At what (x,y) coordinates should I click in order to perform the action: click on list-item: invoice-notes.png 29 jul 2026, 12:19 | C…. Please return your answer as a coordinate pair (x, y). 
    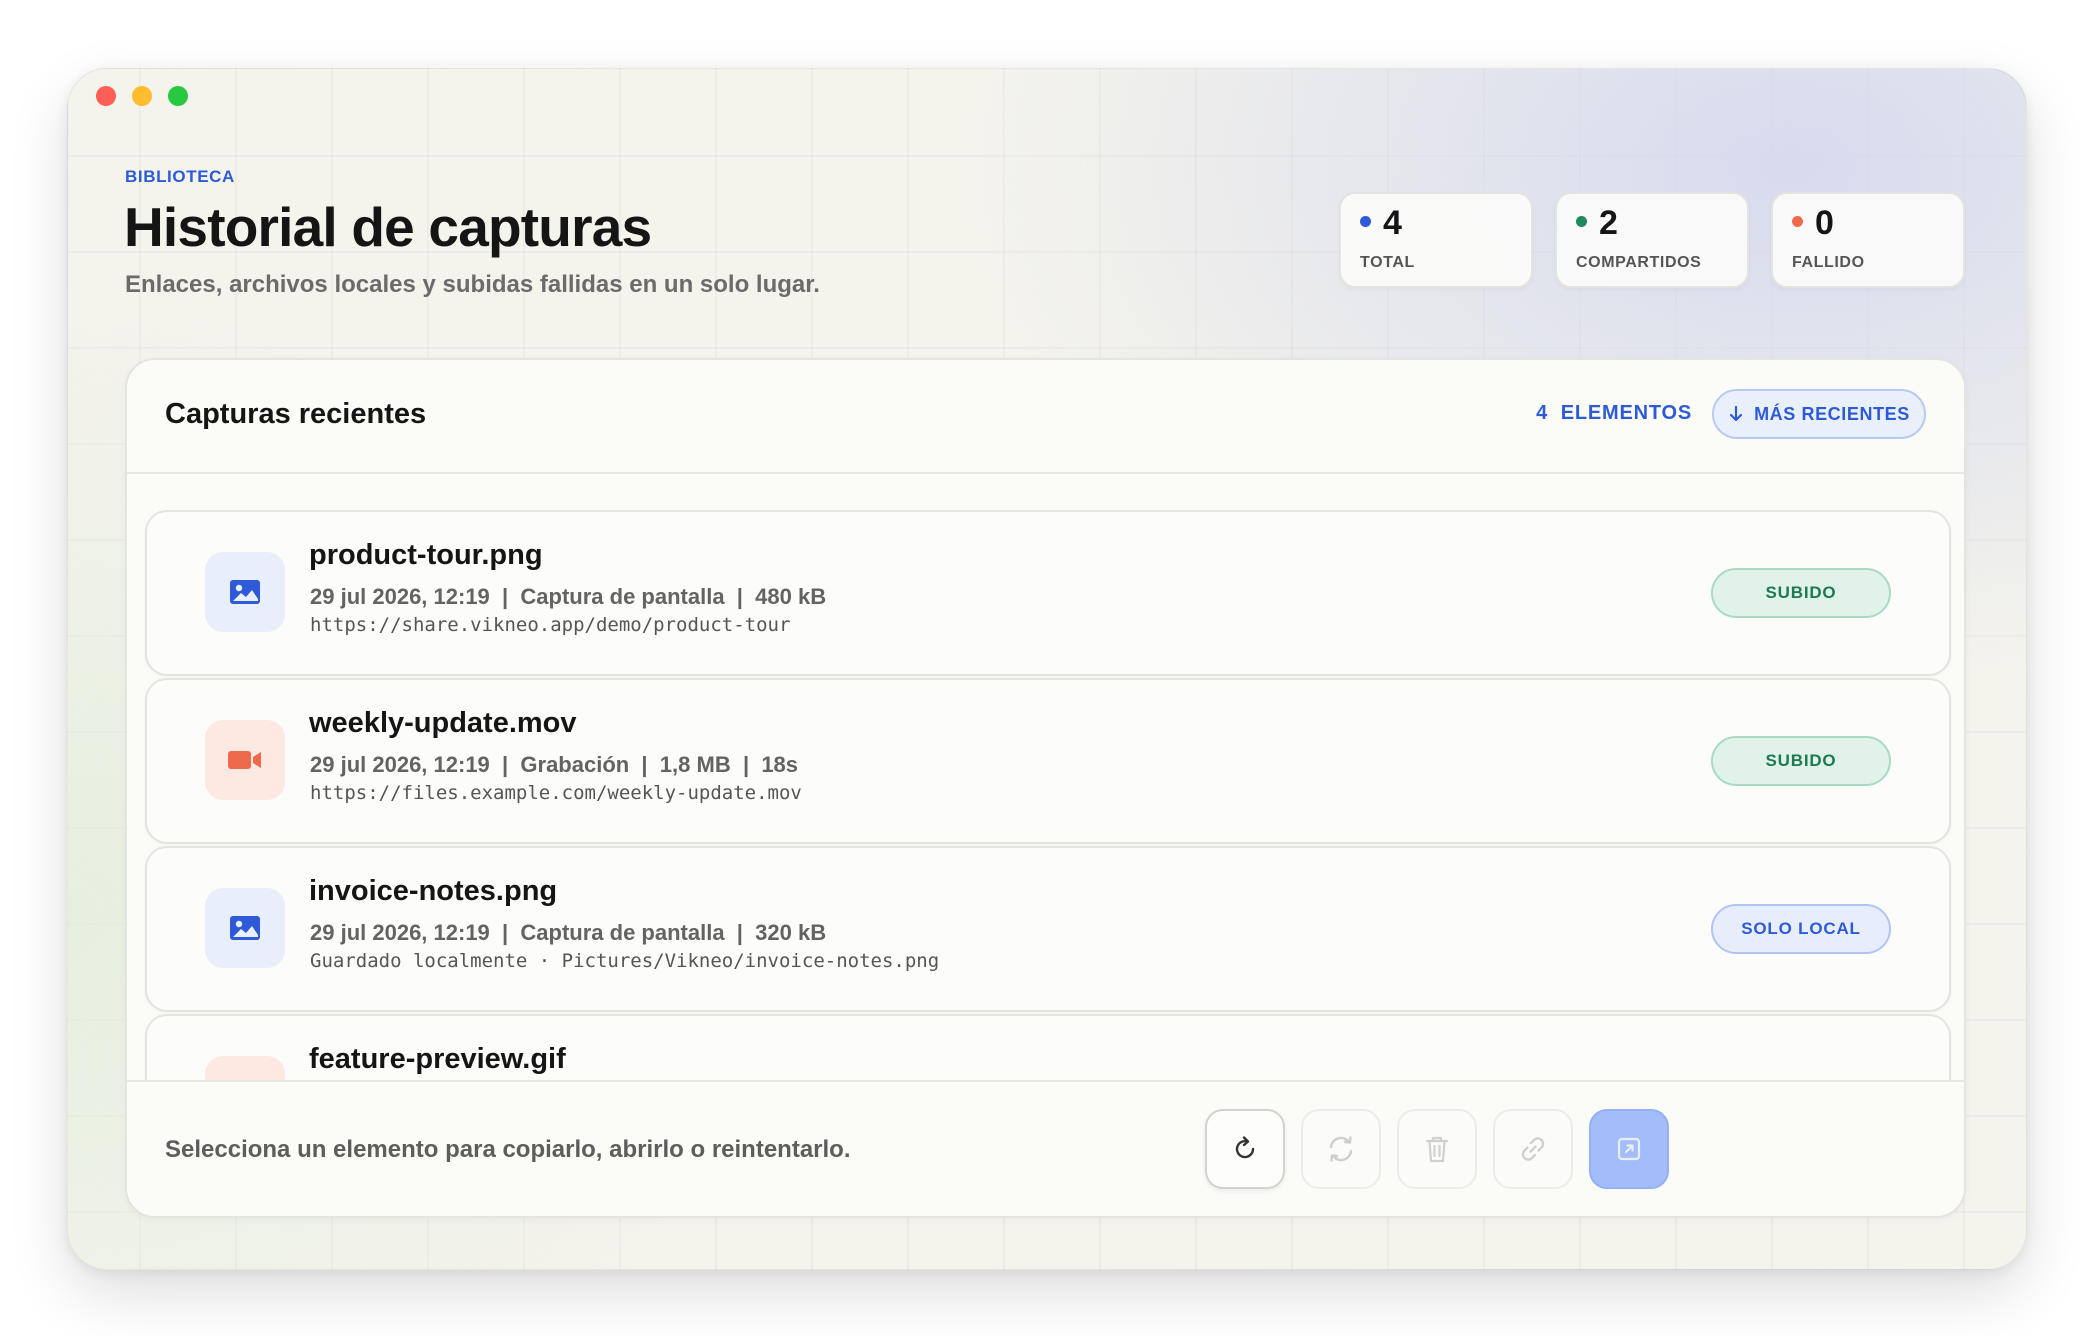
    Looking at the image, I should click on (1048, 929).